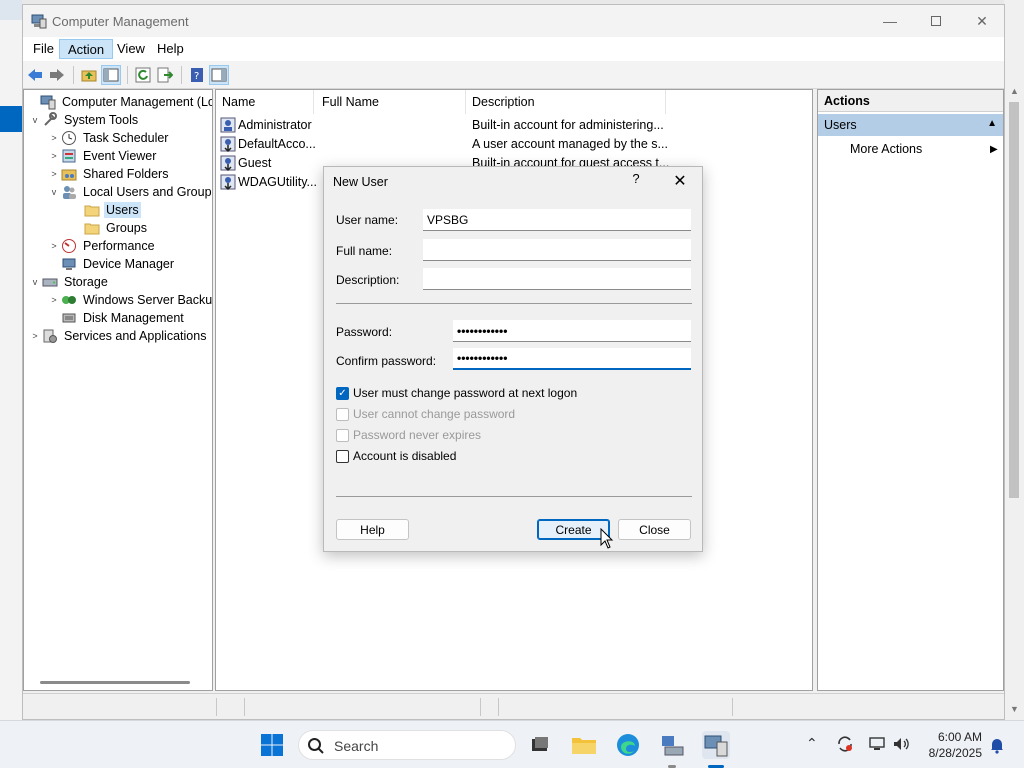 The height and width of the screenshot is (768, 1024). I want to click on password-field, so click(572, 331).